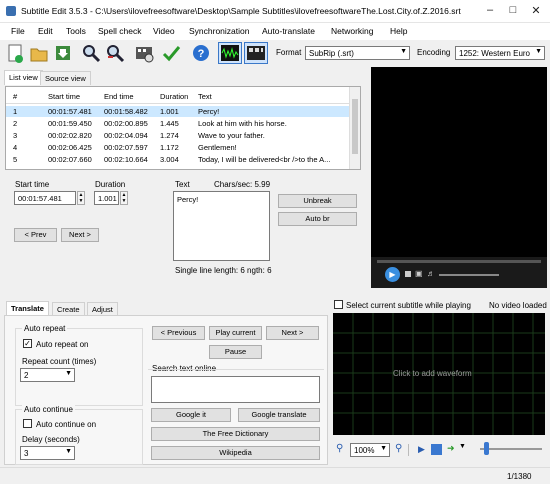 The width and height of the screenshot is (550, 484). I want to click on auto-continue-checkbox, so click(27, 423).